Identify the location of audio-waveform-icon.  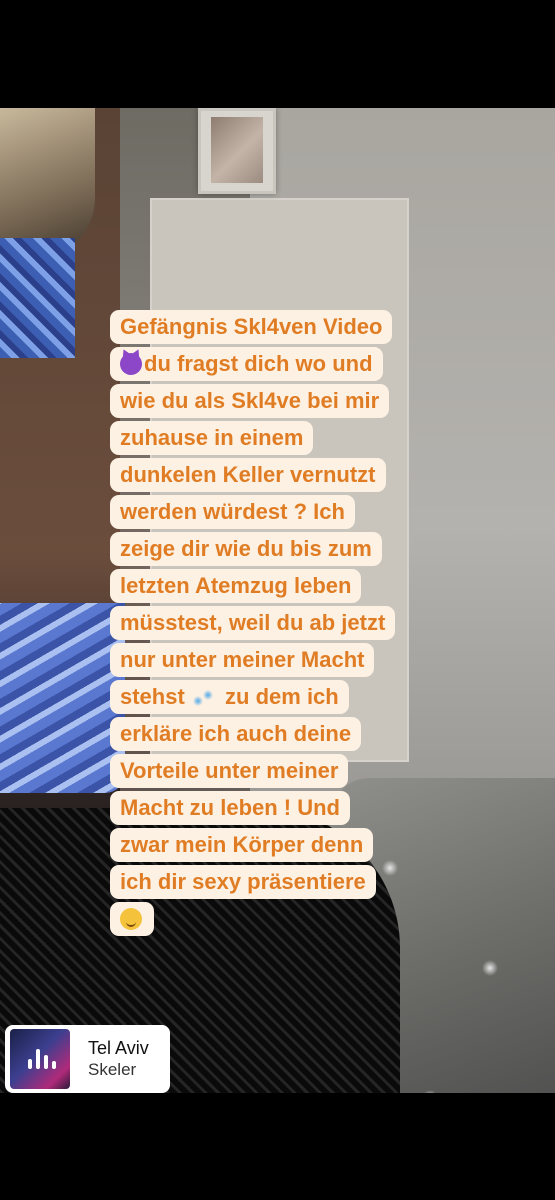
(42, 1059).